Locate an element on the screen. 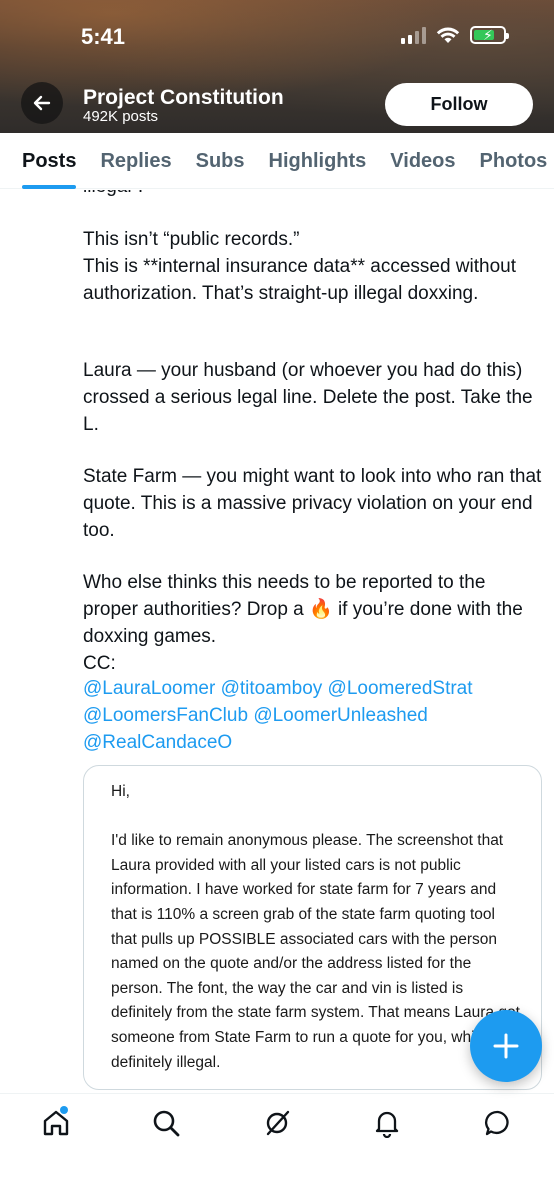 This screenshot has height=1200, width=554. search-icon is located at coordinates (166, 1123).